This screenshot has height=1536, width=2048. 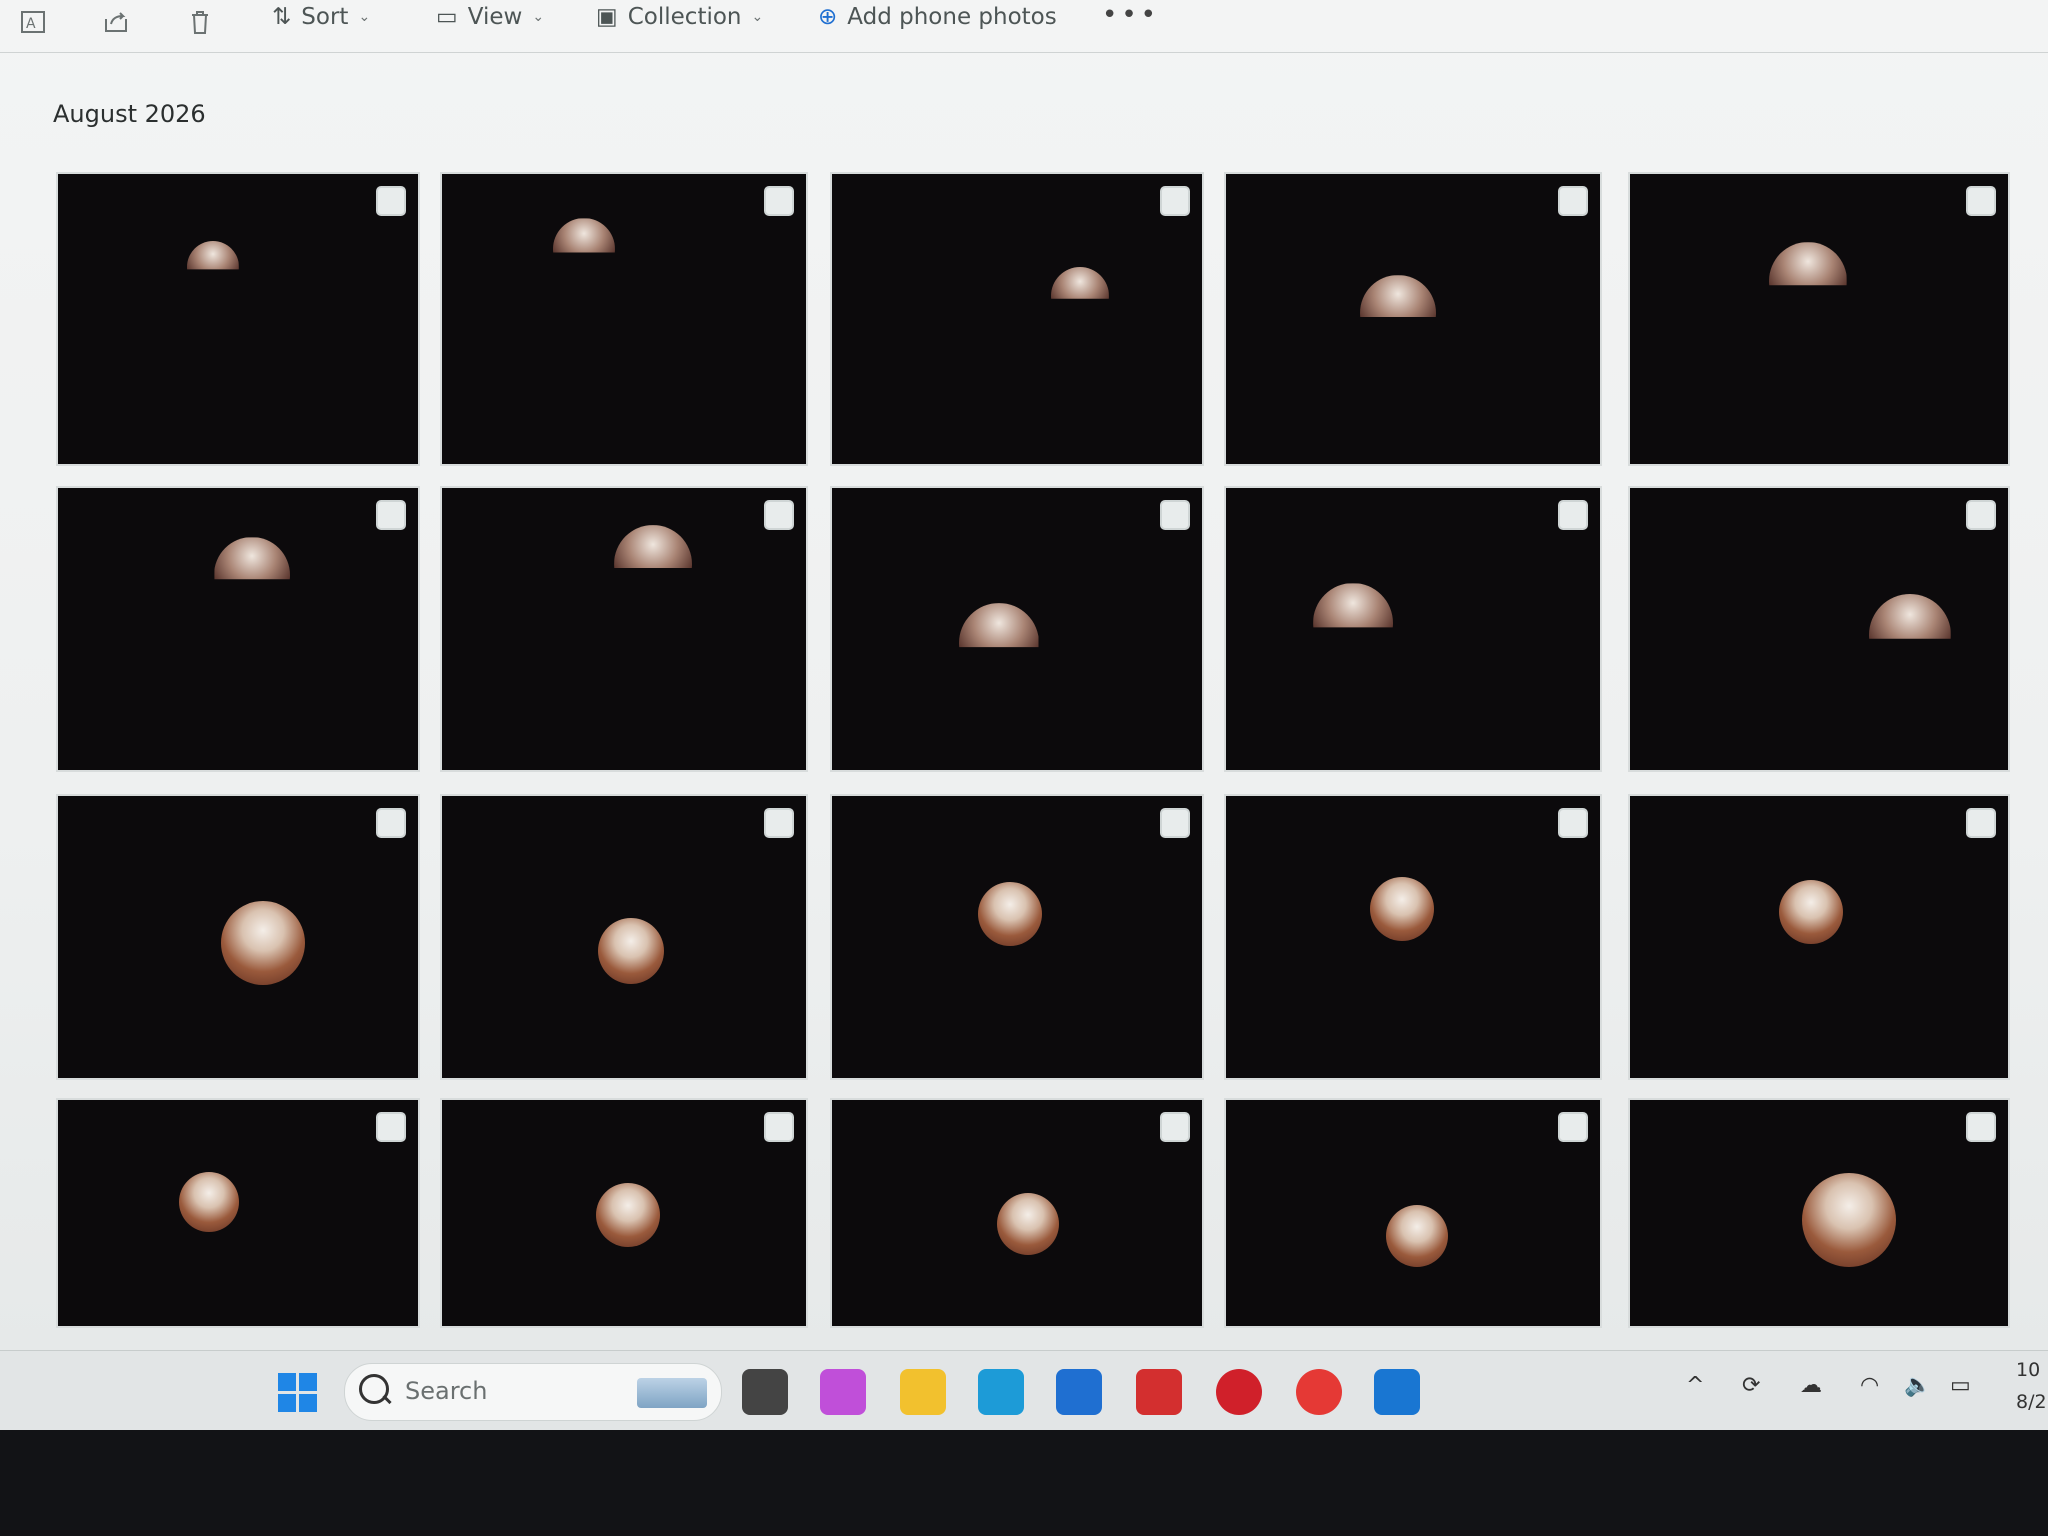 What do you see at coordinates (1695, 1385) in the screenshot?
I see `show-hidden-icons-button: ^` at bounding box center [1695, 1385].